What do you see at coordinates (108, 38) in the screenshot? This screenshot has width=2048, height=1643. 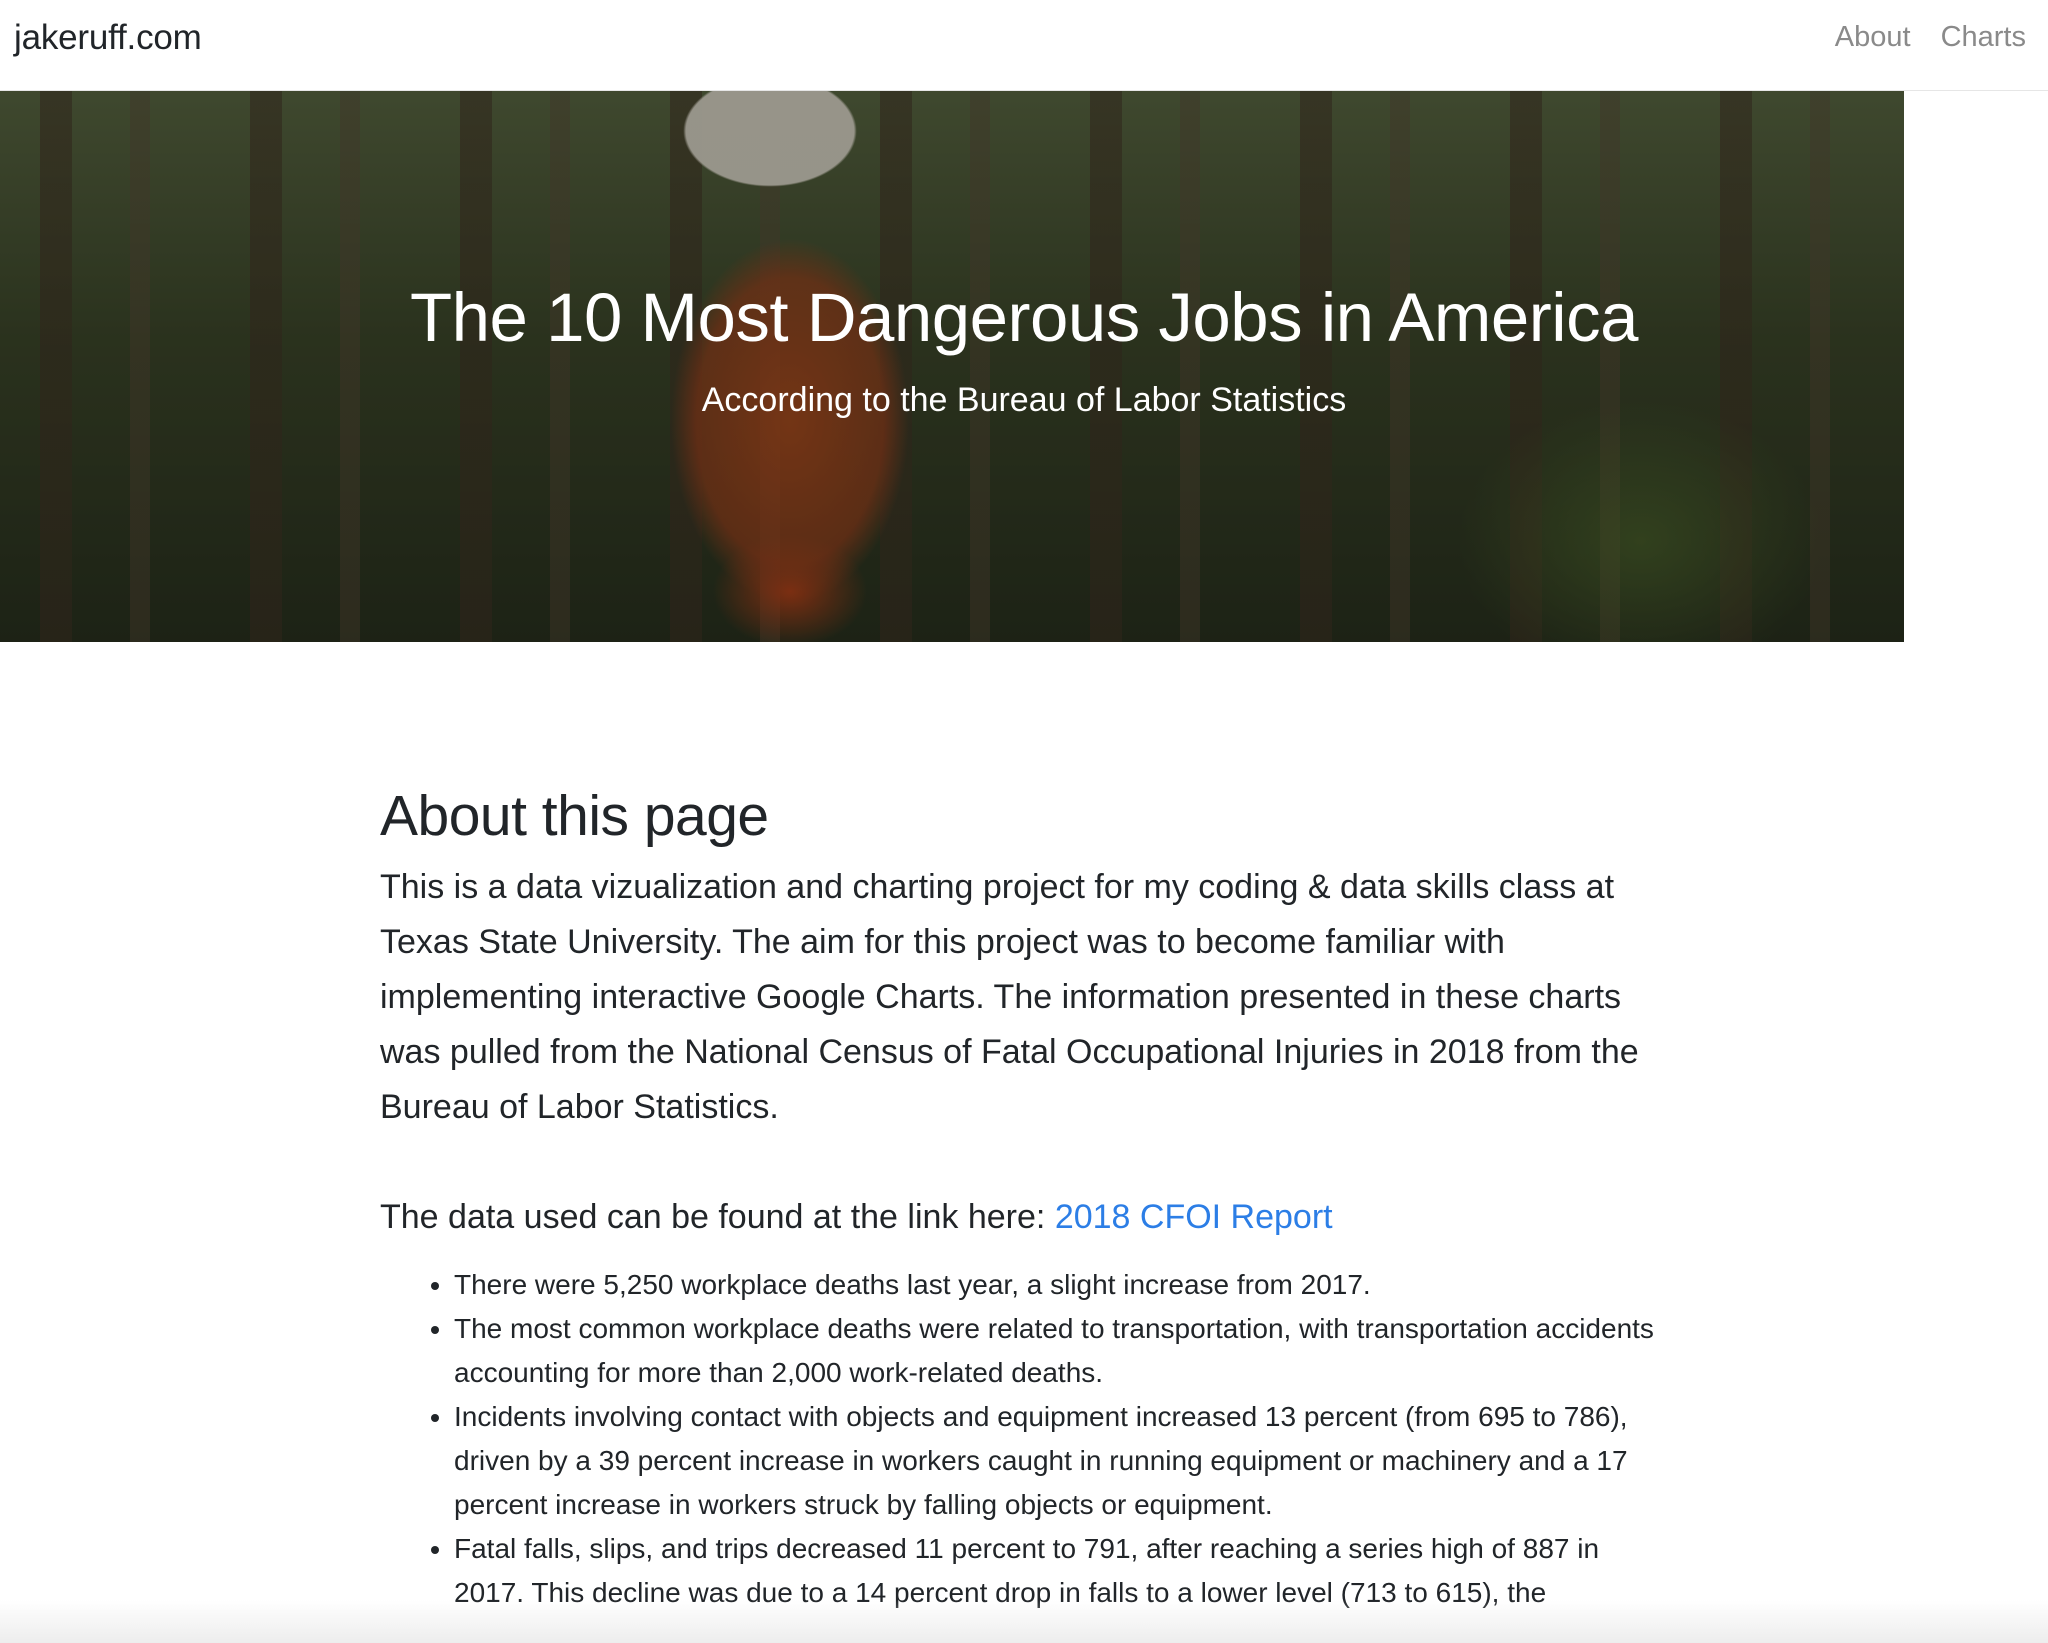 I see `site-brand-link: jakeruff.com` at bounding box center [108, 38].